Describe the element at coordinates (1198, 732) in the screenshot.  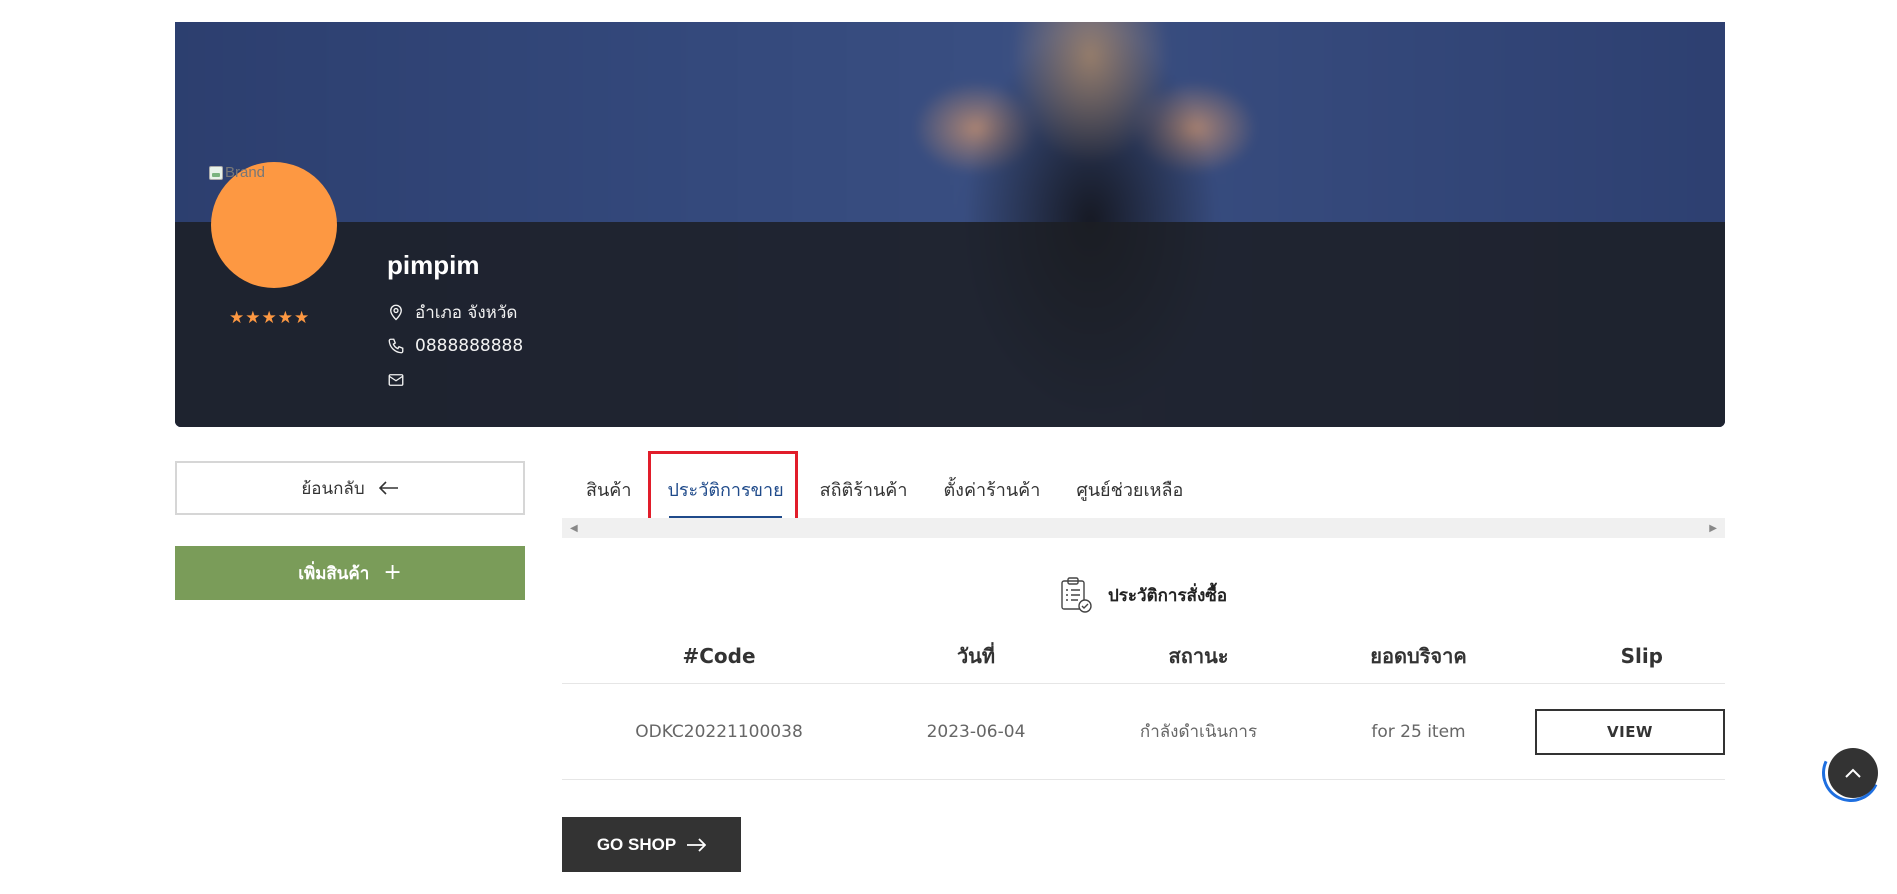
I see `order-status: กำลังดำเนินการ` at that location.